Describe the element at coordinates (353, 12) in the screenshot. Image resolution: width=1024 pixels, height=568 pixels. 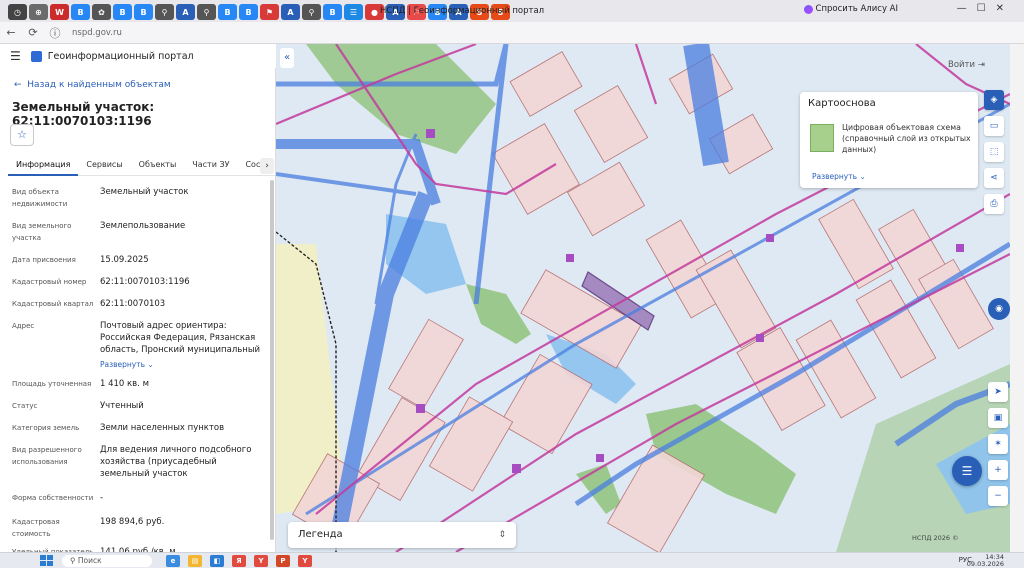
I see `browser-tab-17-icon: ☰` at that location.